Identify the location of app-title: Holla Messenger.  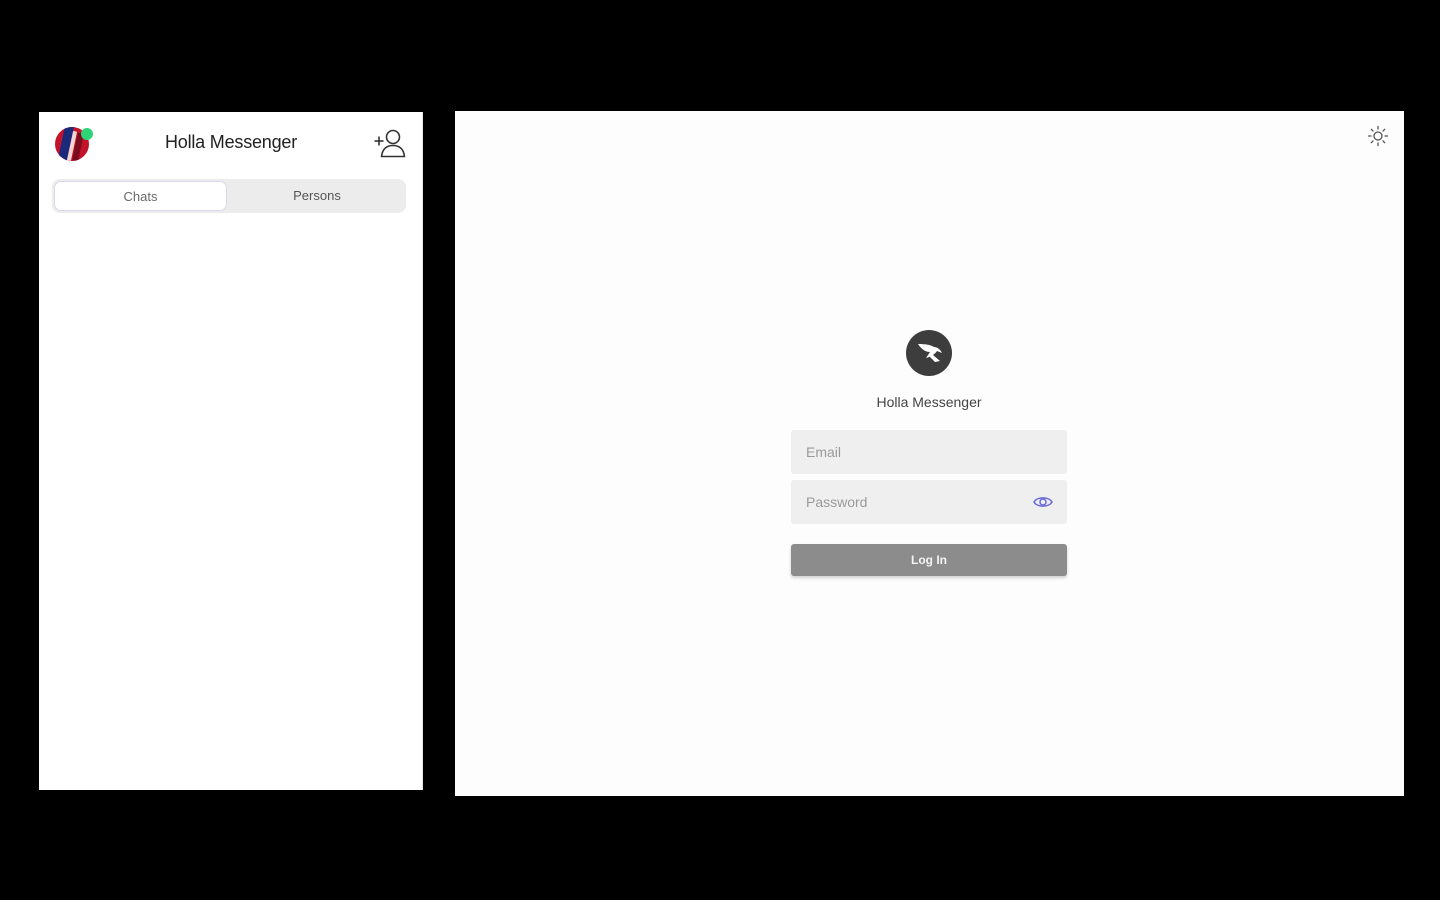
(231, 142).